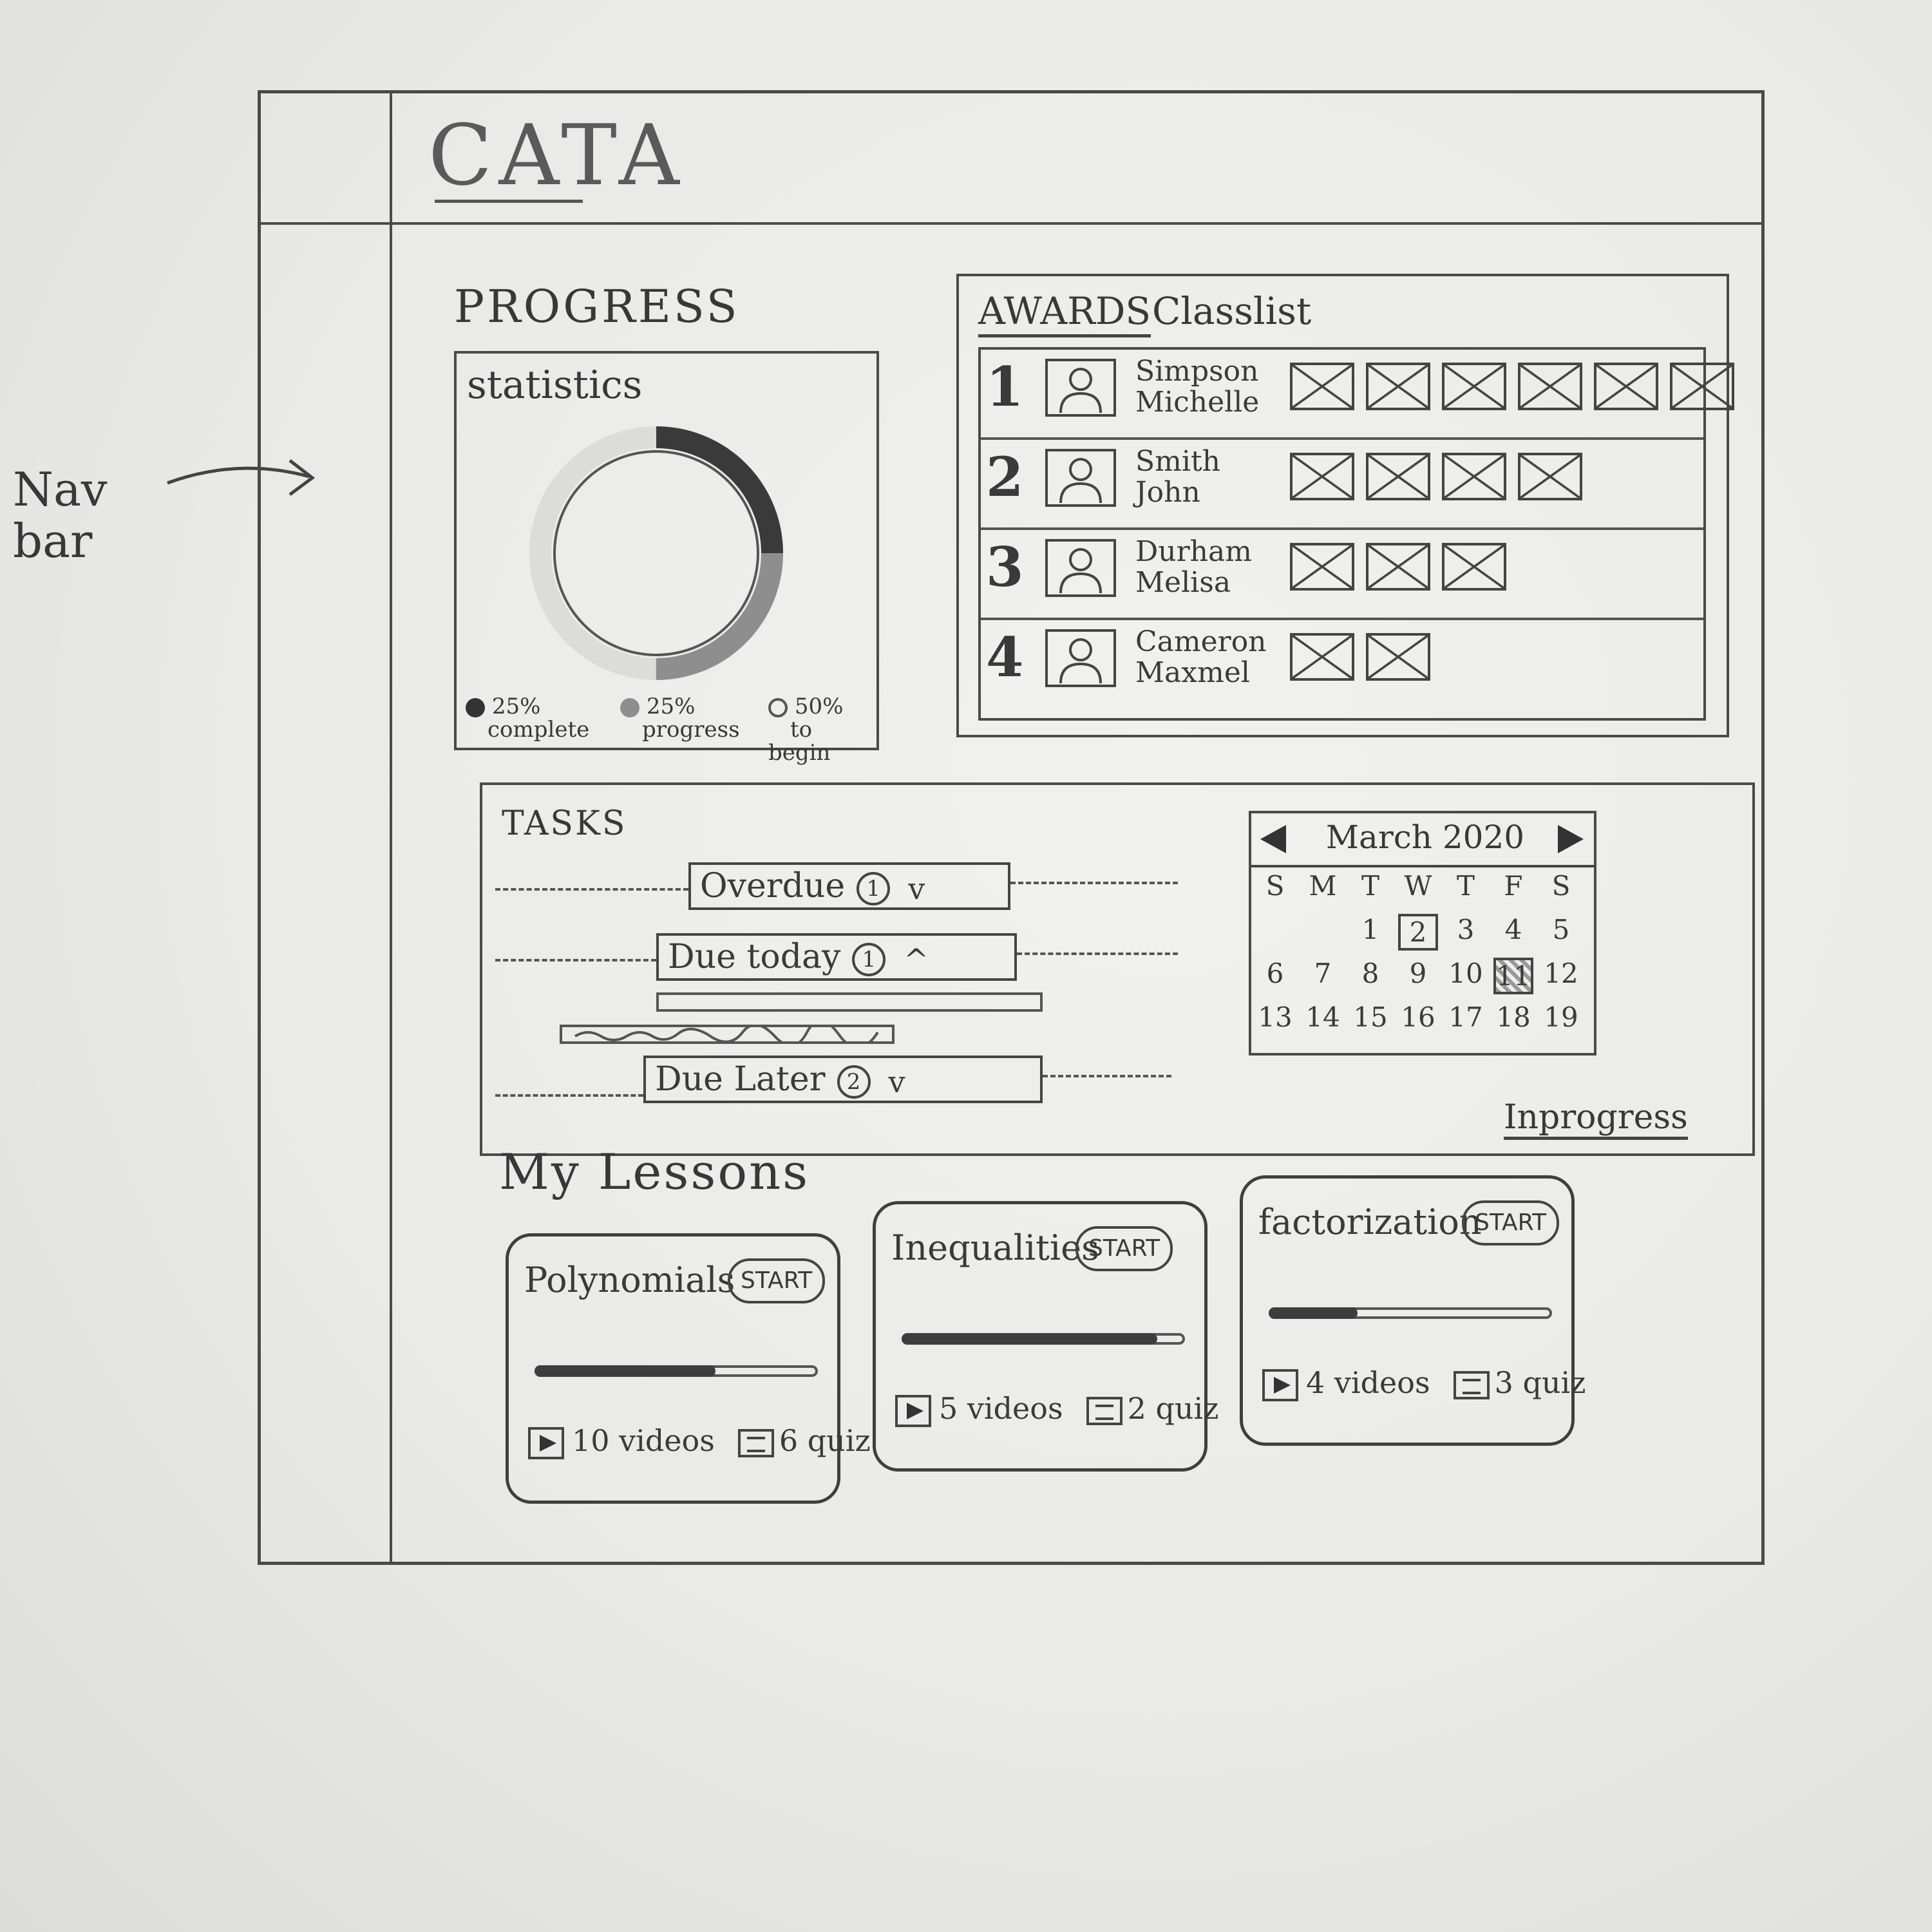 The width and height of the screenshot is (1932, 1932). Describe the element at coordinates (1513, 930) in the screenshot. I see `calendar-day: 4` at that location.